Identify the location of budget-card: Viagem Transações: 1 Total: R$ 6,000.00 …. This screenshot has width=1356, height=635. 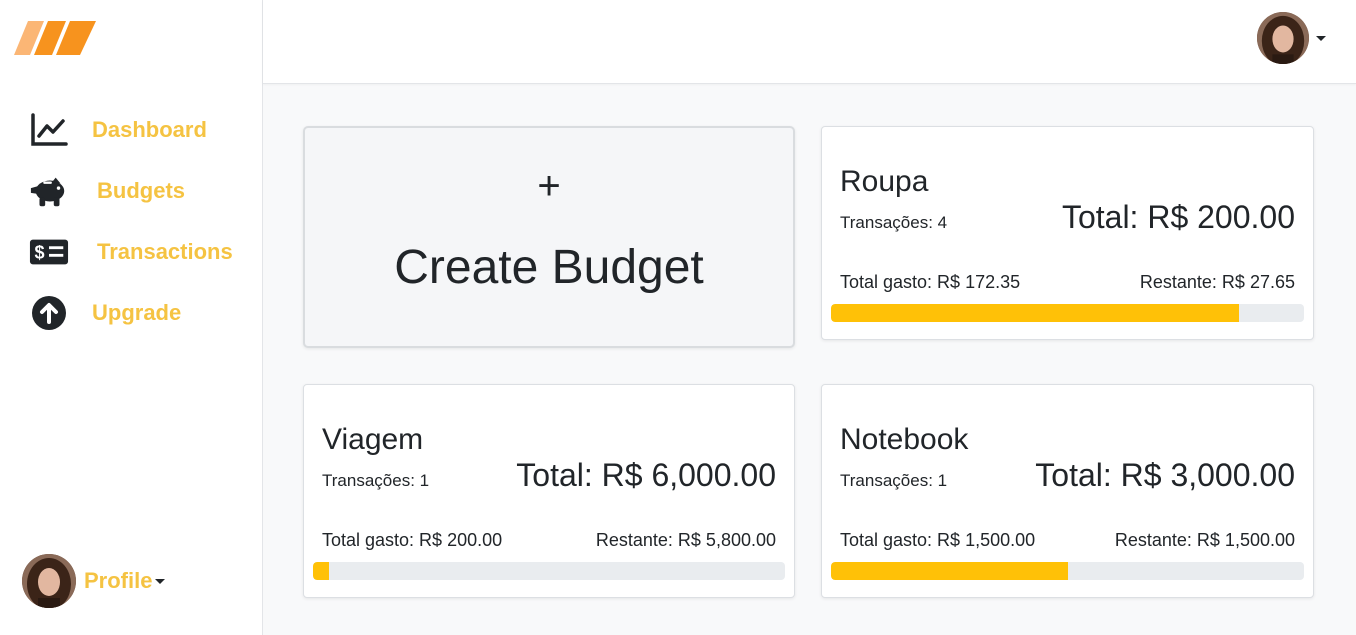
(549, 491).